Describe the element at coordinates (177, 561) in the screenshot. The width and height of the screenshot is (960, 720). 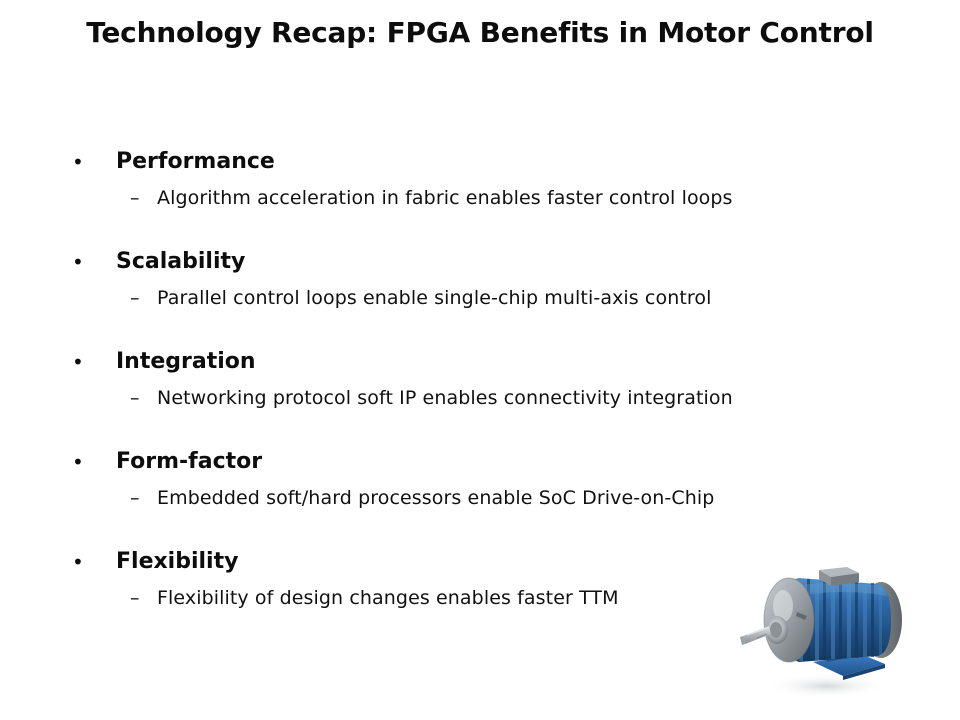
I see `bullet-title: Flexibility` at that location.